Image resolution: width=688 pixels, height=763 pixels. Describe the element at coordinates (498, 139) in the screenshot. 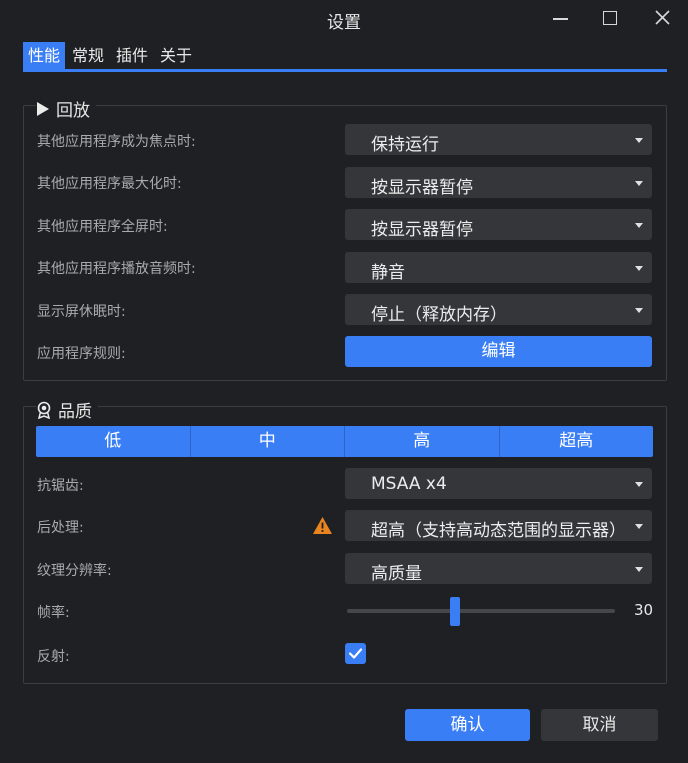

I see `focus-dropdown: 保持运行` at that location.